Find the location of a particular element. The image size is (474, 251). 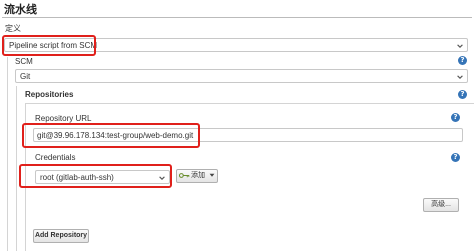

caret-down-icon is located at coordinates (212, 175).